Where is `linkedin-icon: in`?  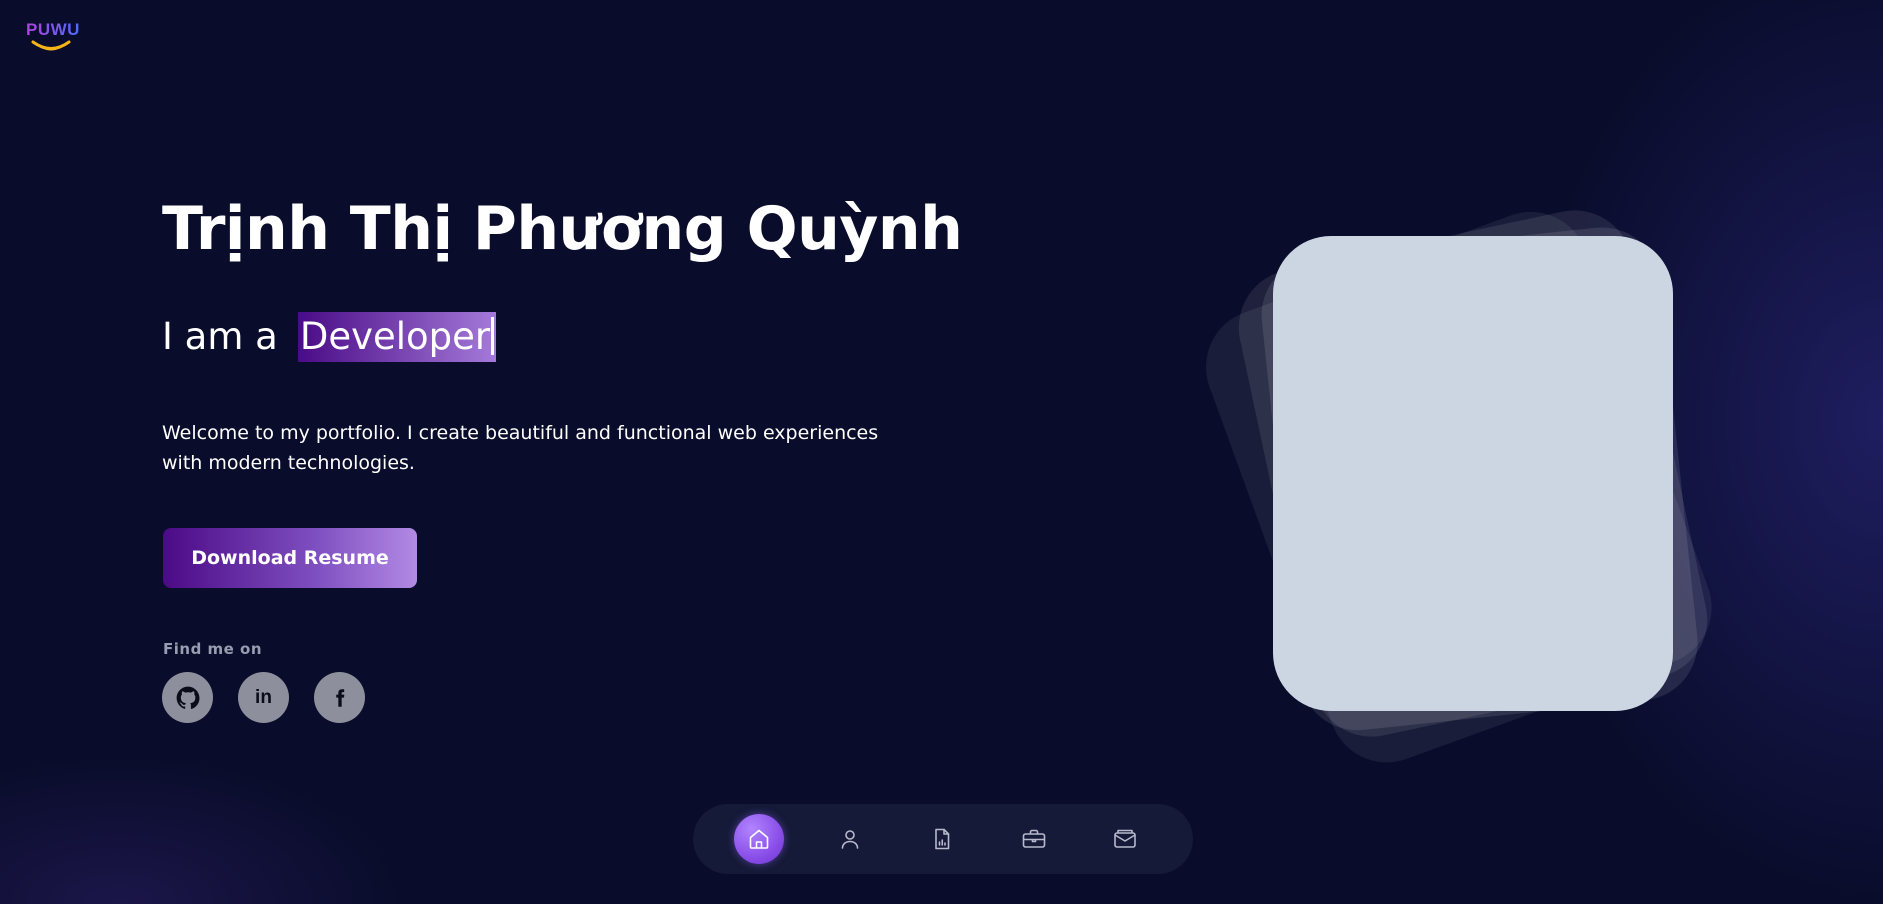 linkedin-icon: in is located at coordinates (263, 697).